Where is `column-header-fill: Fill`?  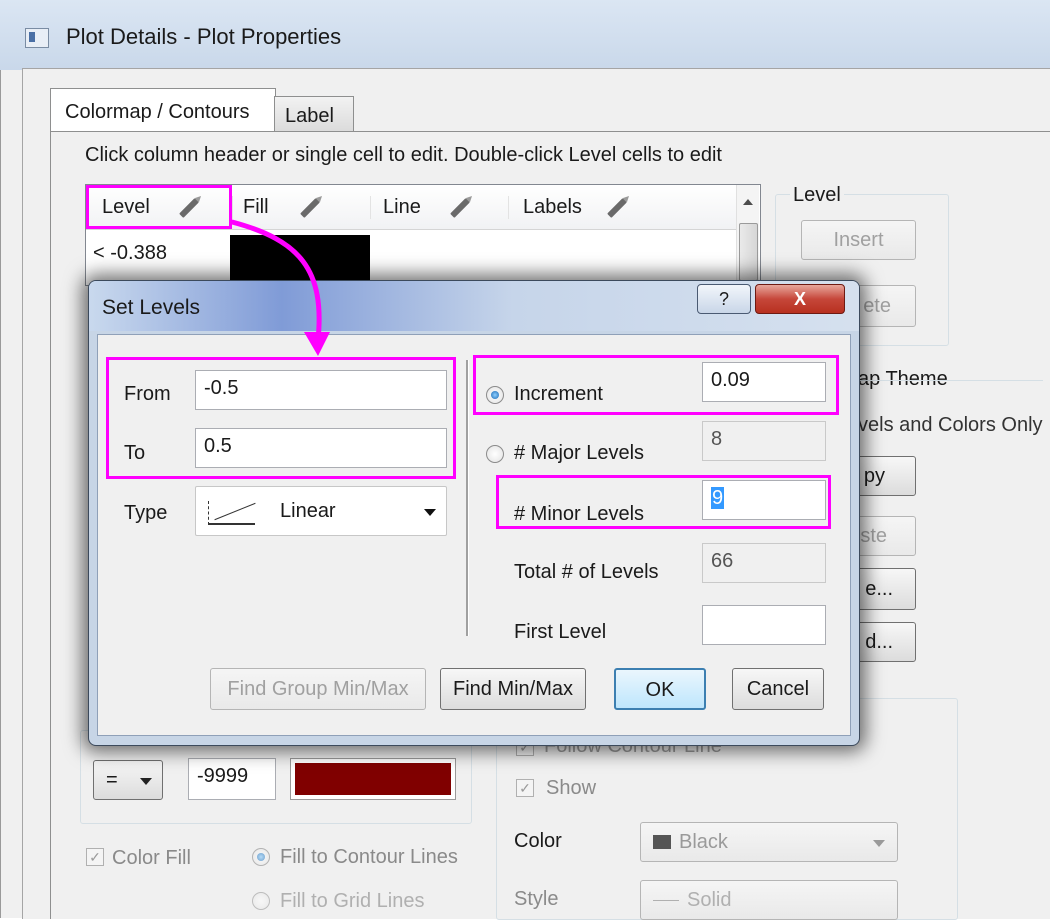
column-header-fill: Fill is located at coordinates (302, 207).